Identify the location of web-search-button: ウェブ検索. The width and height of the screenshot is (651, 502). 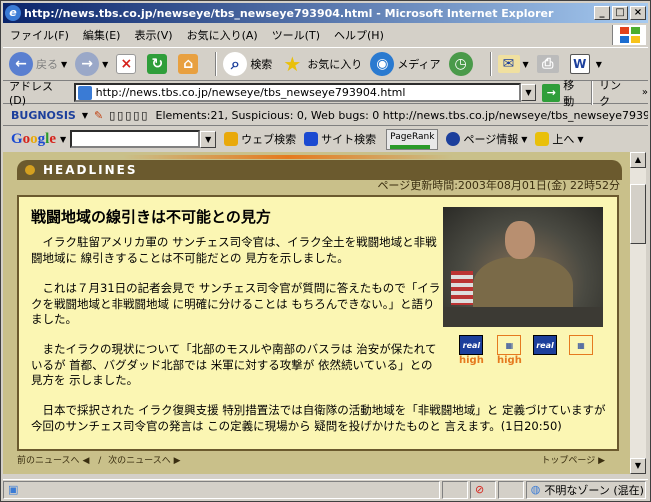
(260, 139).